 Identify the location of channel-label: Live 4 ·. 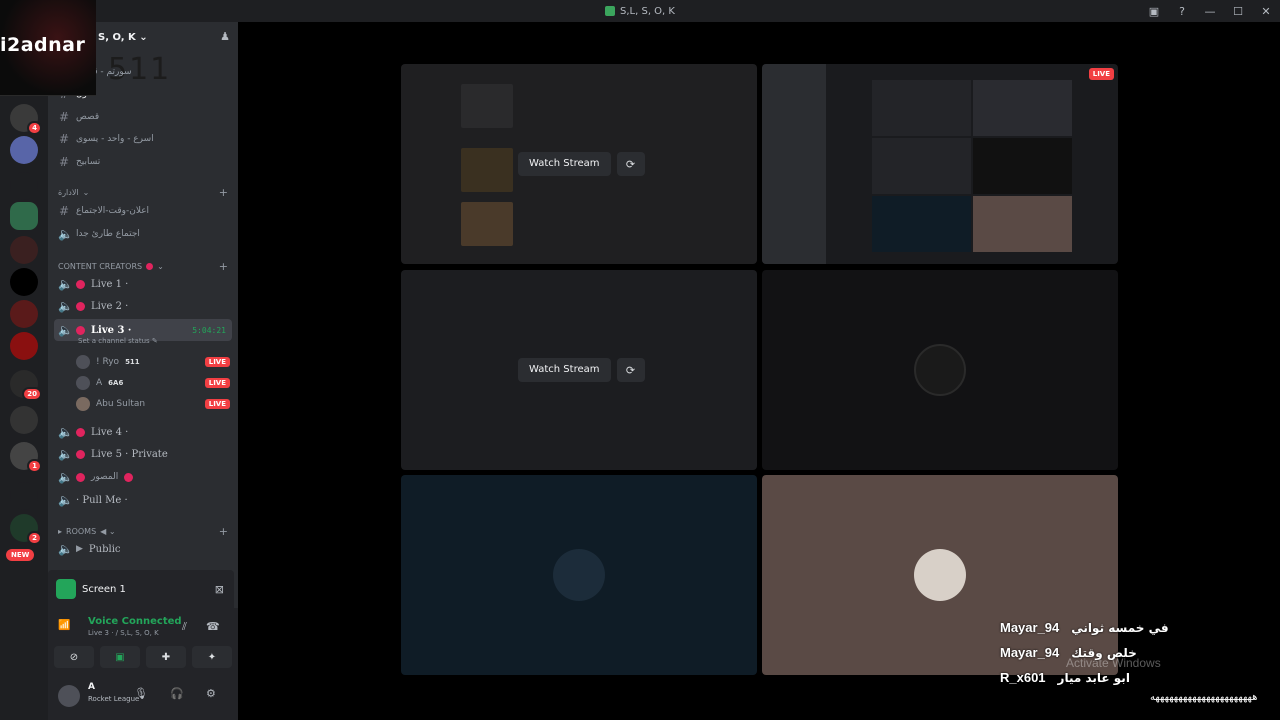
(110, 432).